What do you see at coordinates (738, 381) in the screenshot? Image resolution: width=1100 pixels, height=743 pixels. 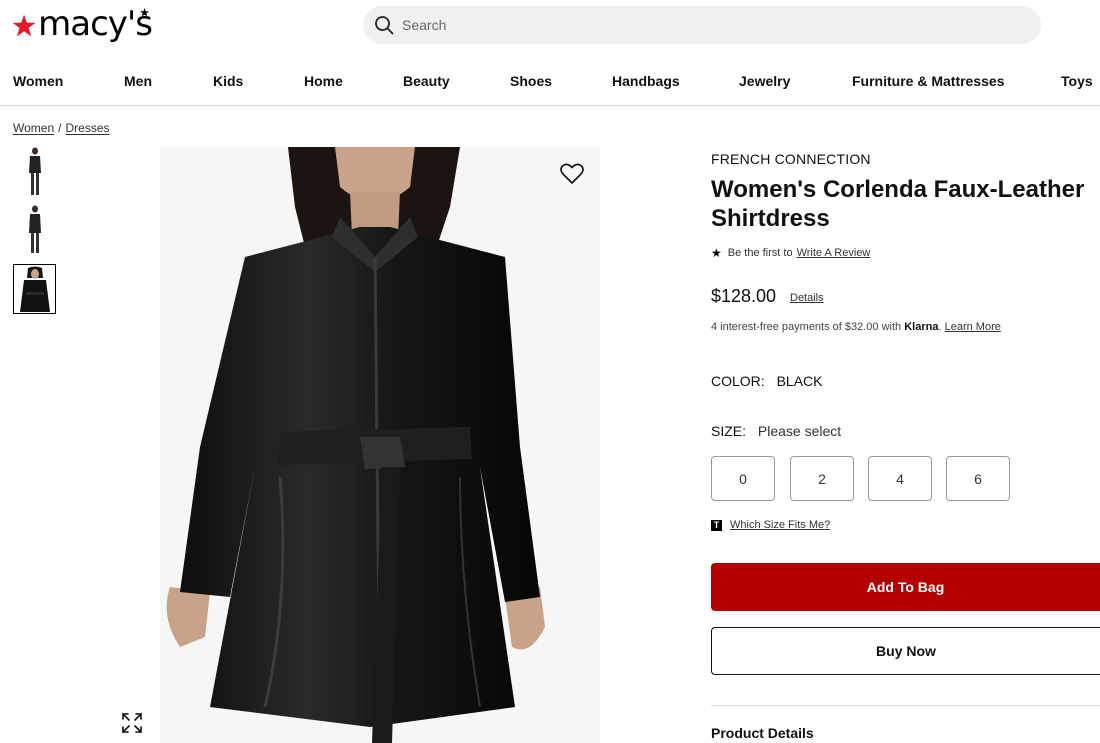 I see `color-label: COLOR:` at bounding box center [738, 381].